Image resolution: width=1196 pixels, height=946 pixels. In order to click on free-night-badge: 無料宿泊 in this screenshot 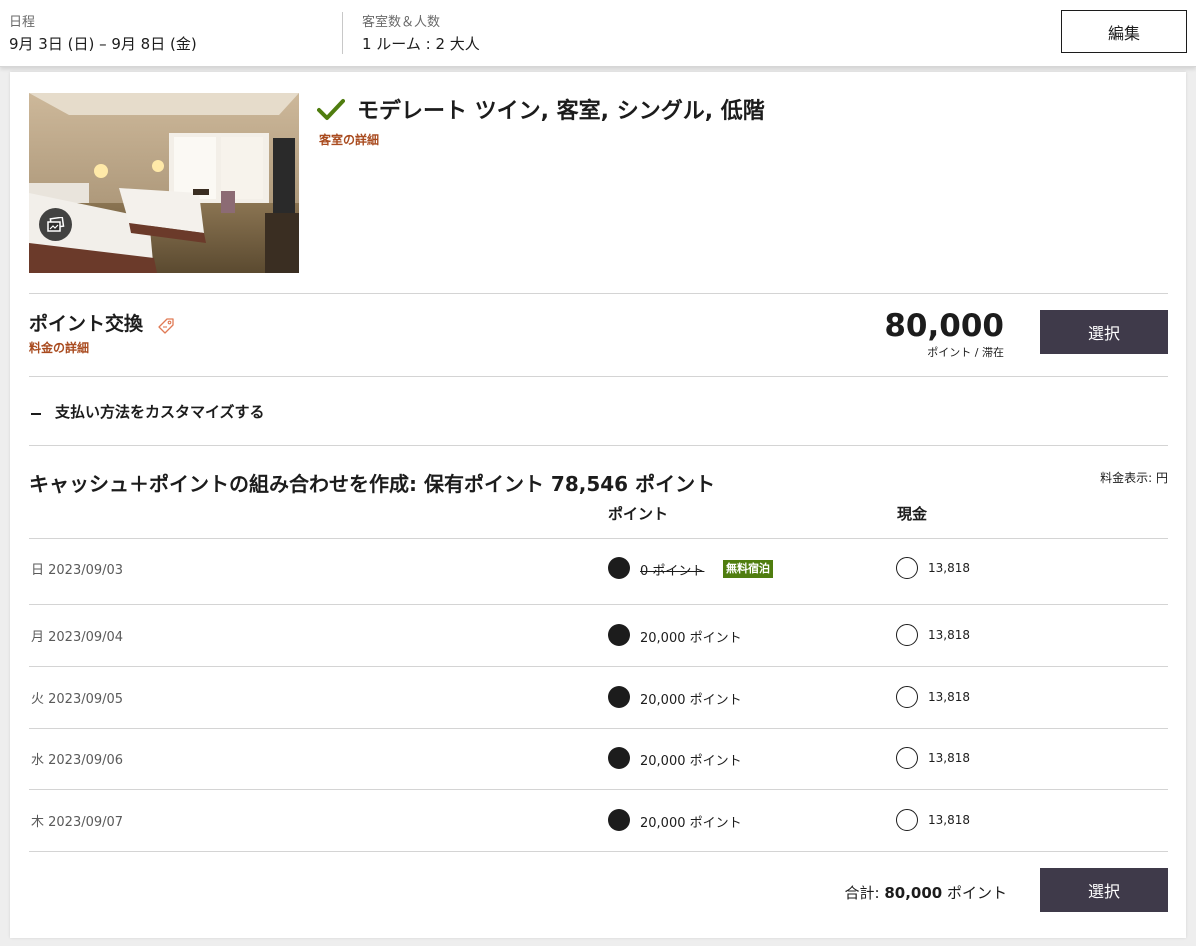, I will do `click(748, 569)`.